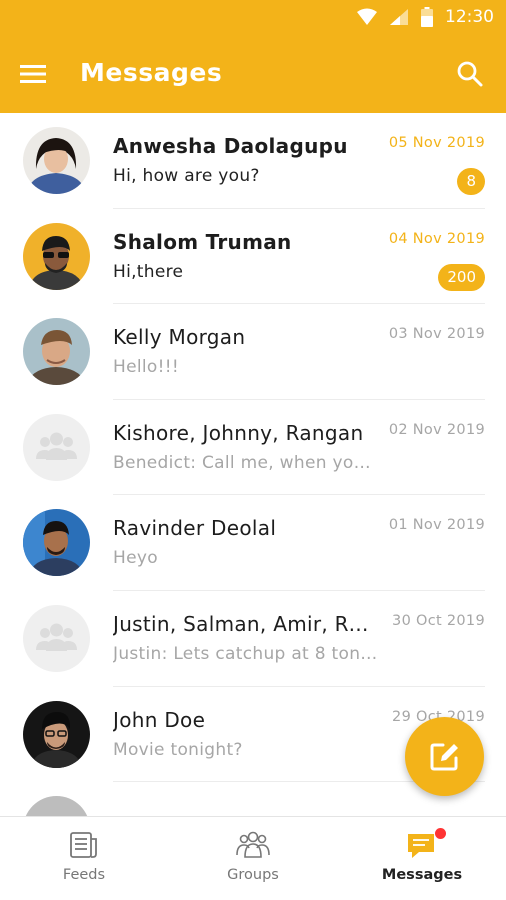  I want to click on hamburger-menu-icon, so click(34, 74).